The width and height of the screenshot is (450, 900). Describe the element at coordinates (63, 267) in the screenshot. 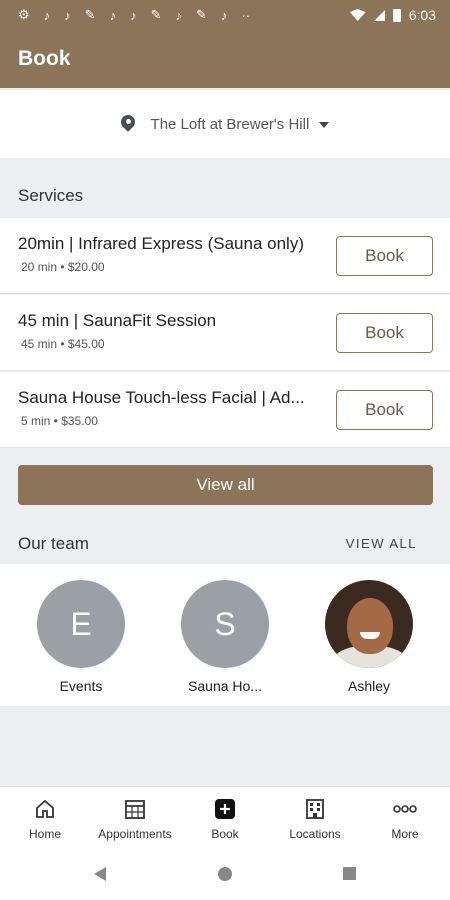

I see `service-meta: 20 min • $20.00` at that location.